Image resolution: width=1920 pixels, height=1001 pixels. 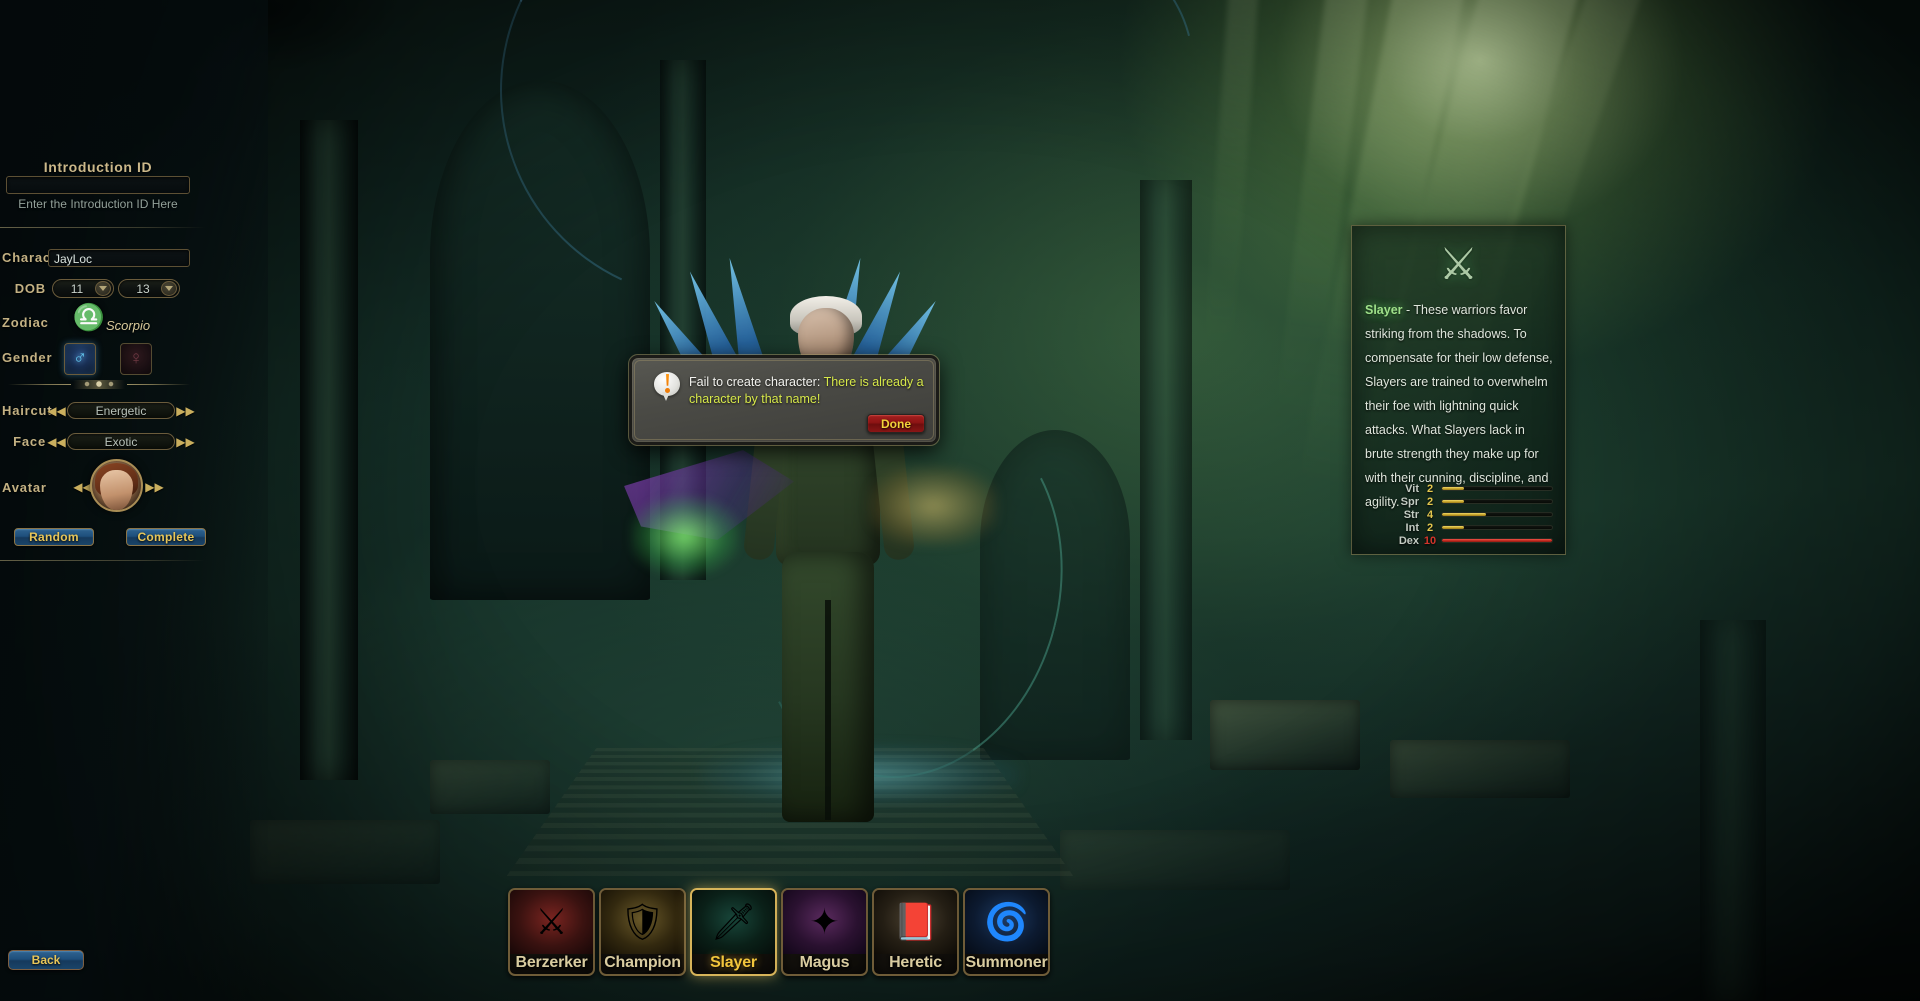 I want to click on stat-row: Spr 2, so click(x=1473, y=501).